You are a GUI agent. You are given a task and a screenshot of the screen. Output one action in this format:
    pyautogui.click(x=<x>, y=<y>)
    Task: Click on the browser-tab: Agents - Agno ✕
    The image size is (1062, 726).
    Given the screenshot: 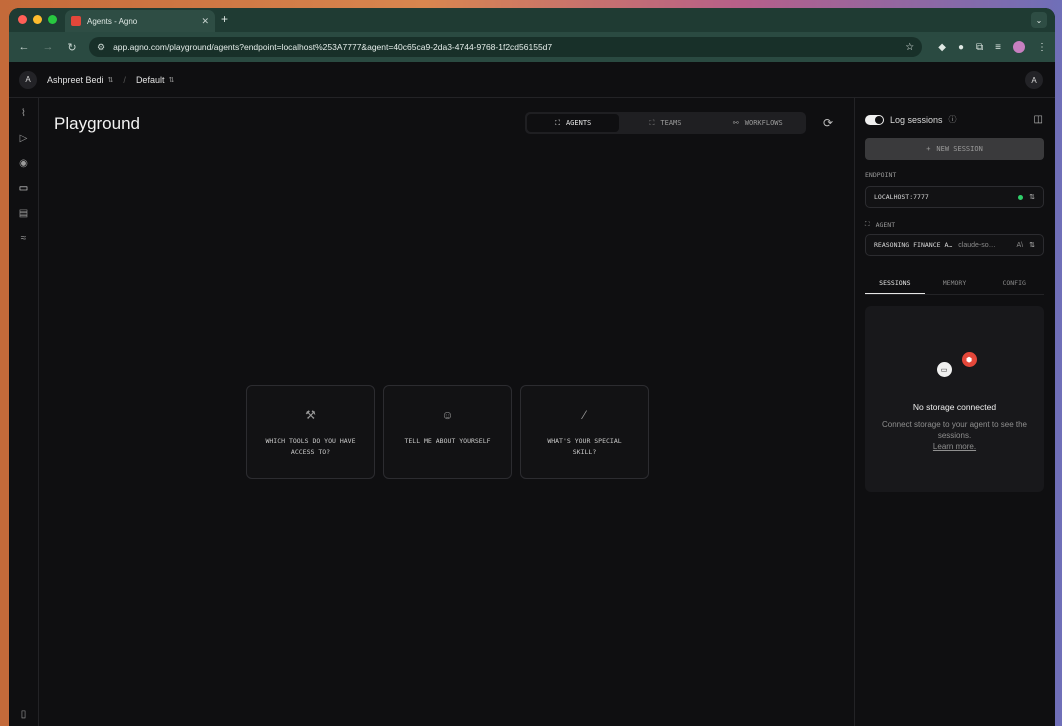 What is the action you would take?
    pyautogui.click(x=140, y=21)
    